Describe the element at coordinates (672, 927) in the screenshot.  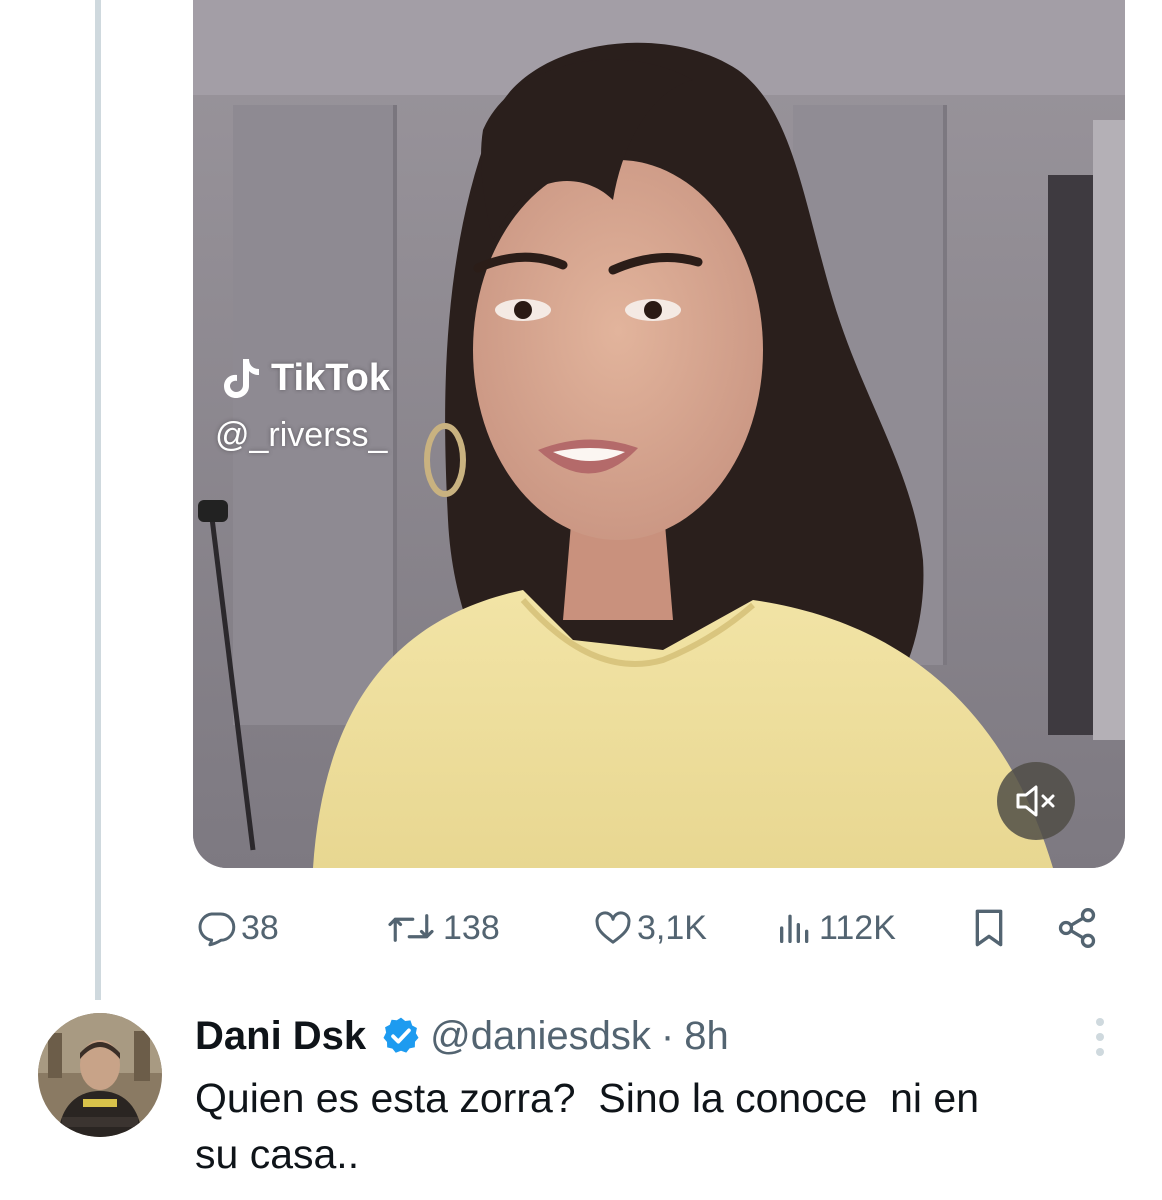
I see `like-count: 3,1K` at that location.